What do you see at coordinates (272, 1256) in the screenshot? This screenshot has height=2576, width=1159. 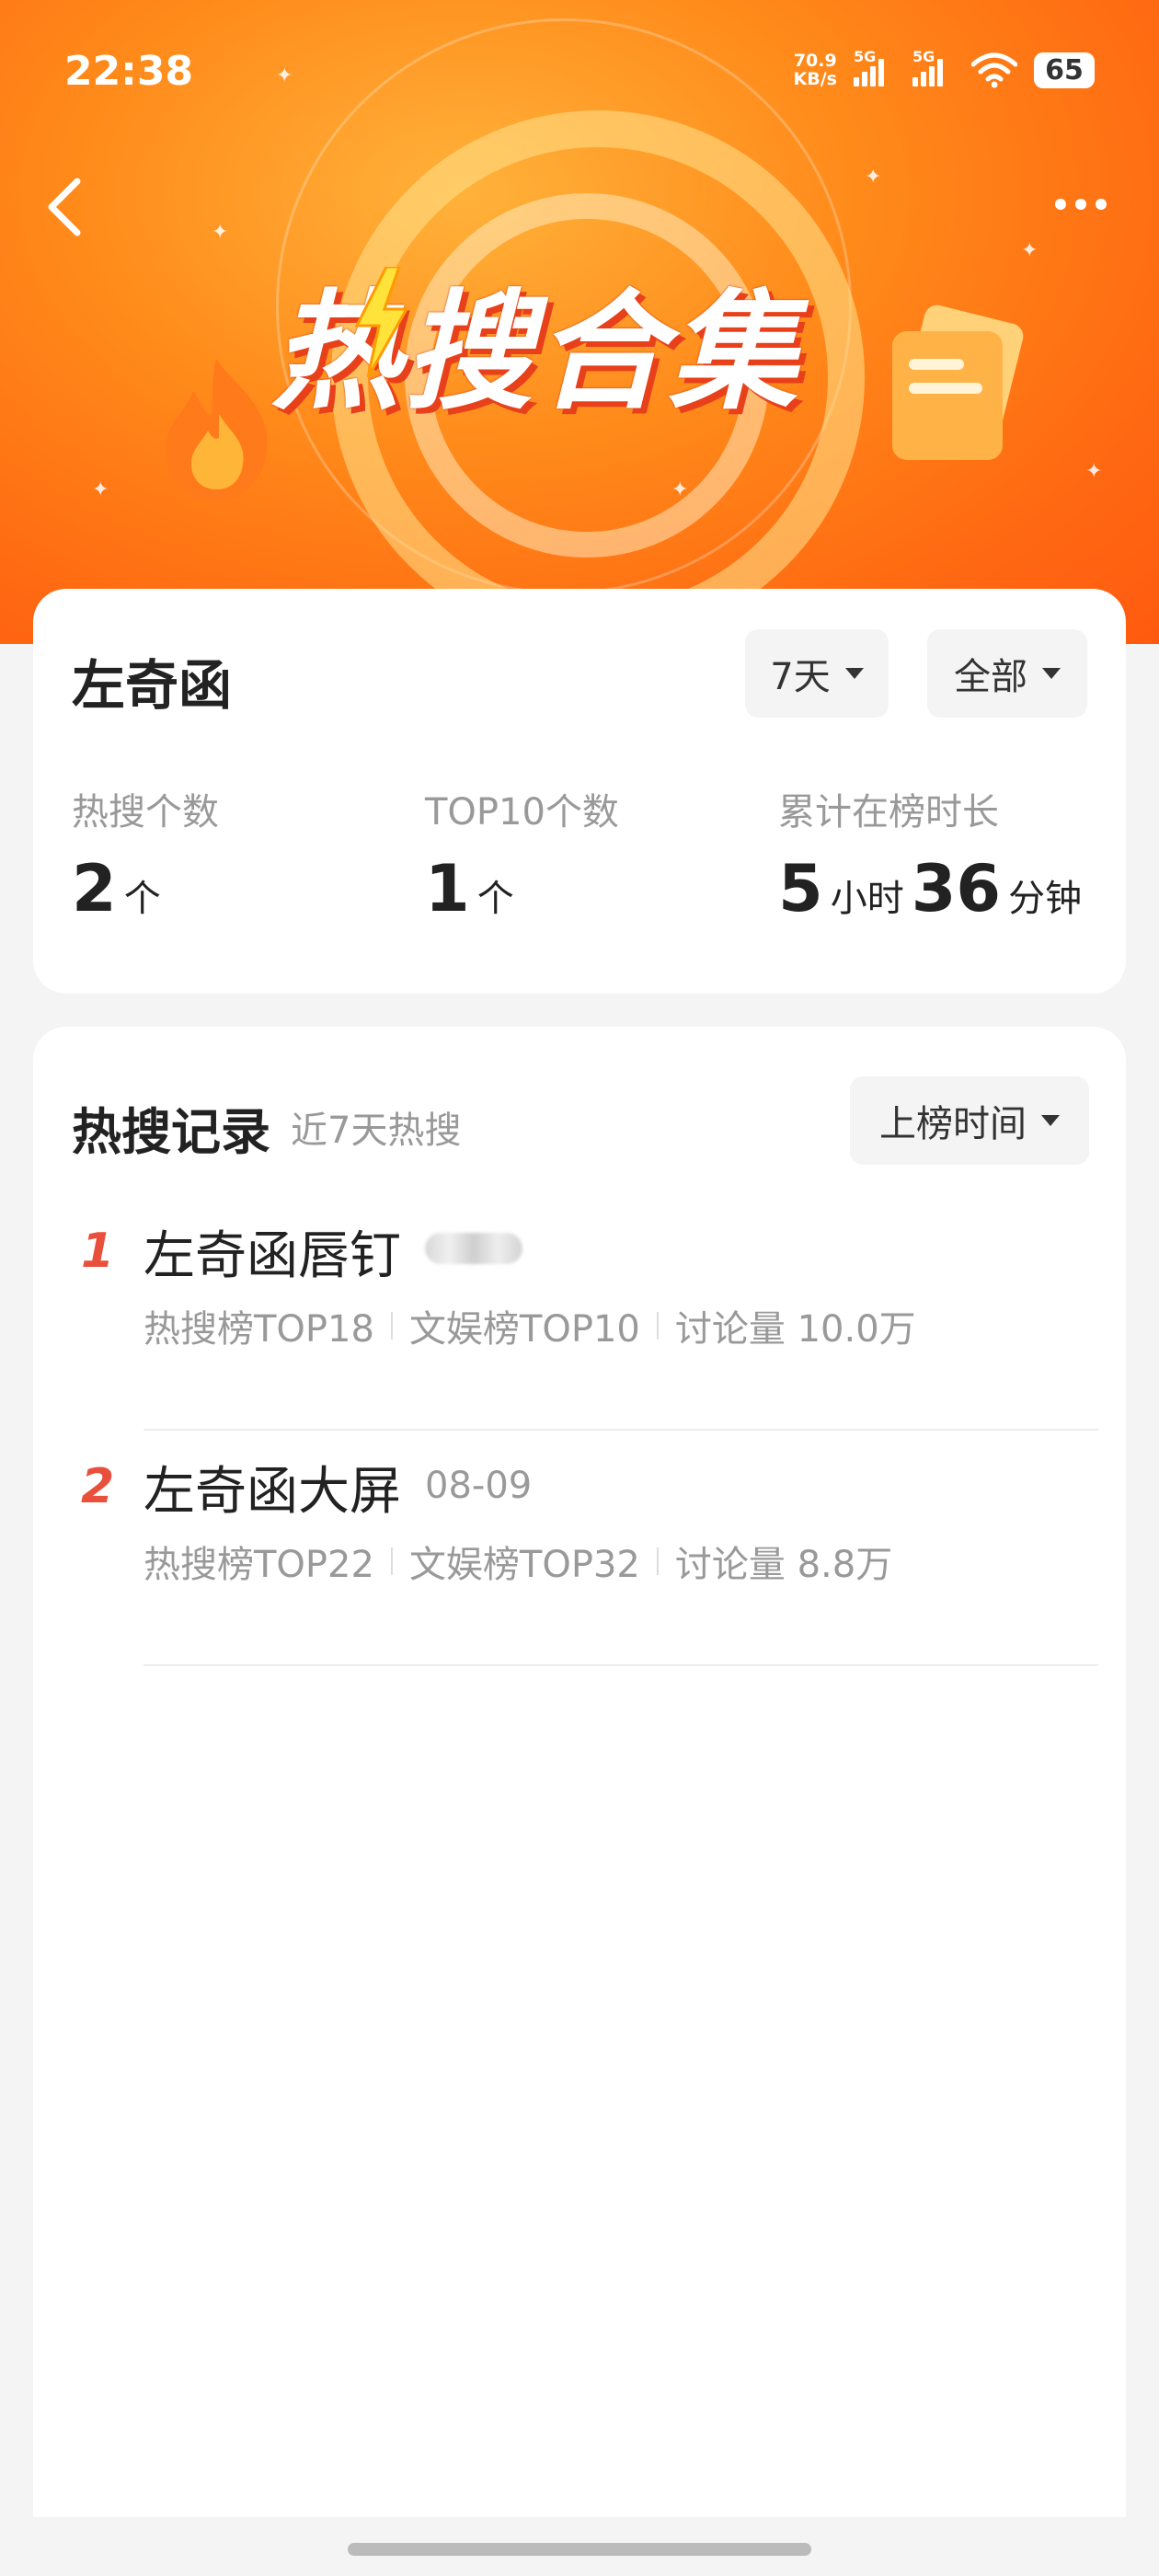 I see `record-title: 左奇函唇钉` at bounding box center [272, 1256].